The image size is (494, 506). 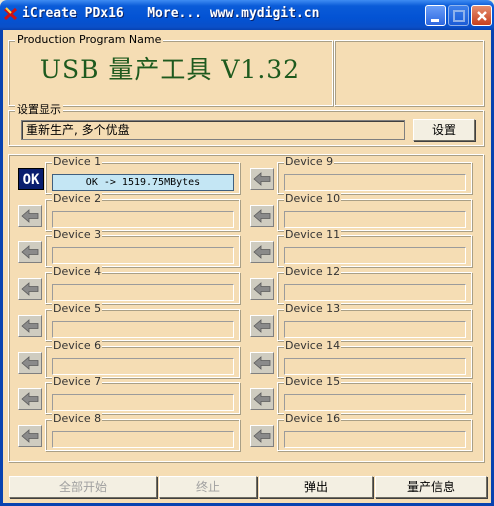 I want to click on close-icon, so click(x=482, y=16).